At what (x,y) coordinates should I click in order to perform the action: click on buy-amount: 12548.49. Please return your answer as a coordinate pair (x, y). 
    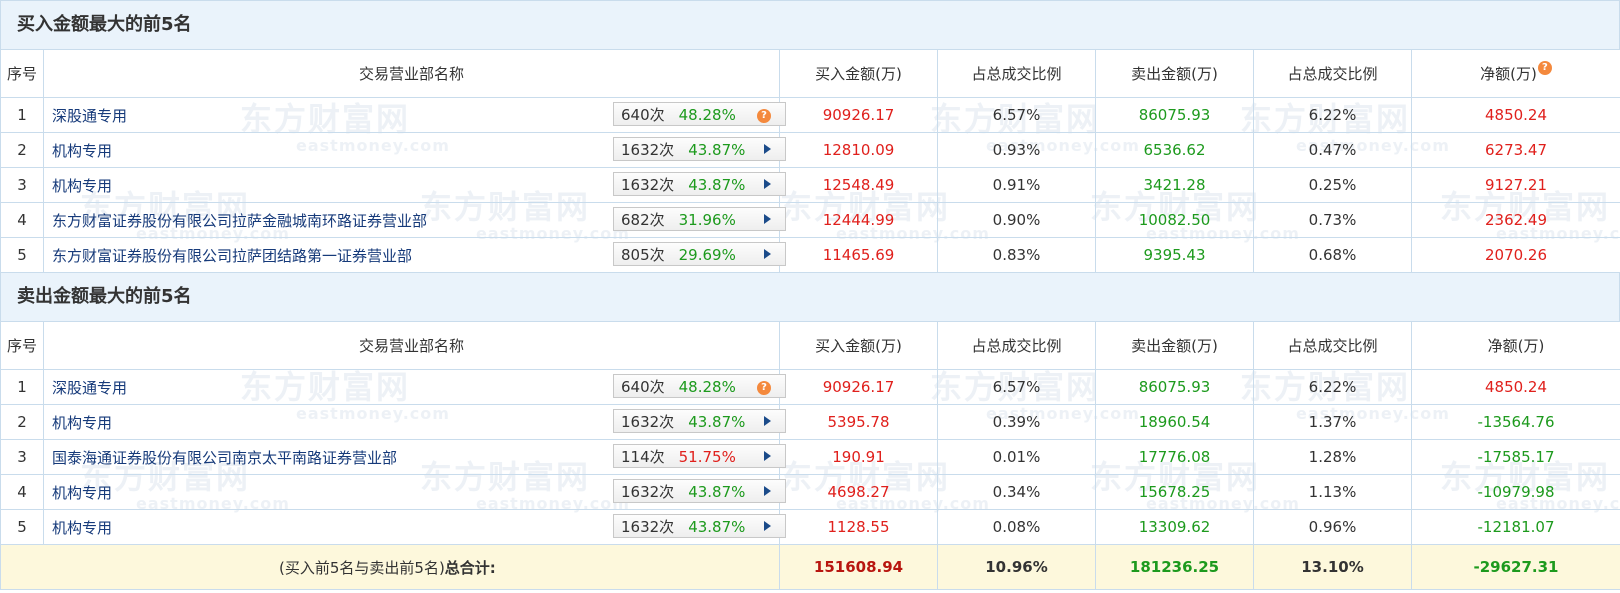
    Looking at the image, I should click on (858, 185).